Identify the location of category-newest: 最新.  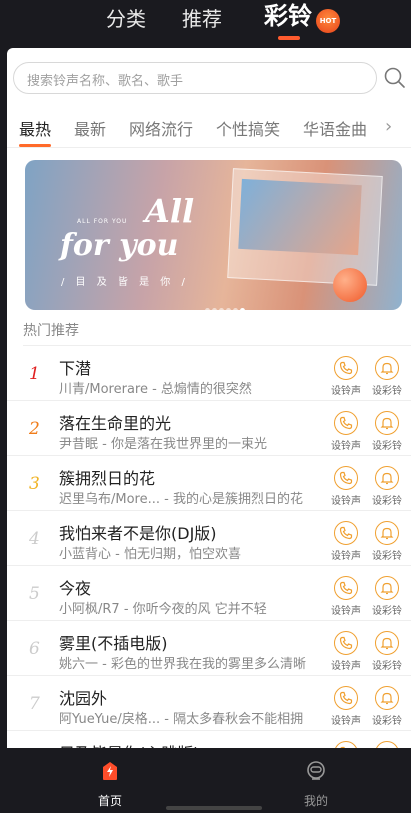
(90, 128).